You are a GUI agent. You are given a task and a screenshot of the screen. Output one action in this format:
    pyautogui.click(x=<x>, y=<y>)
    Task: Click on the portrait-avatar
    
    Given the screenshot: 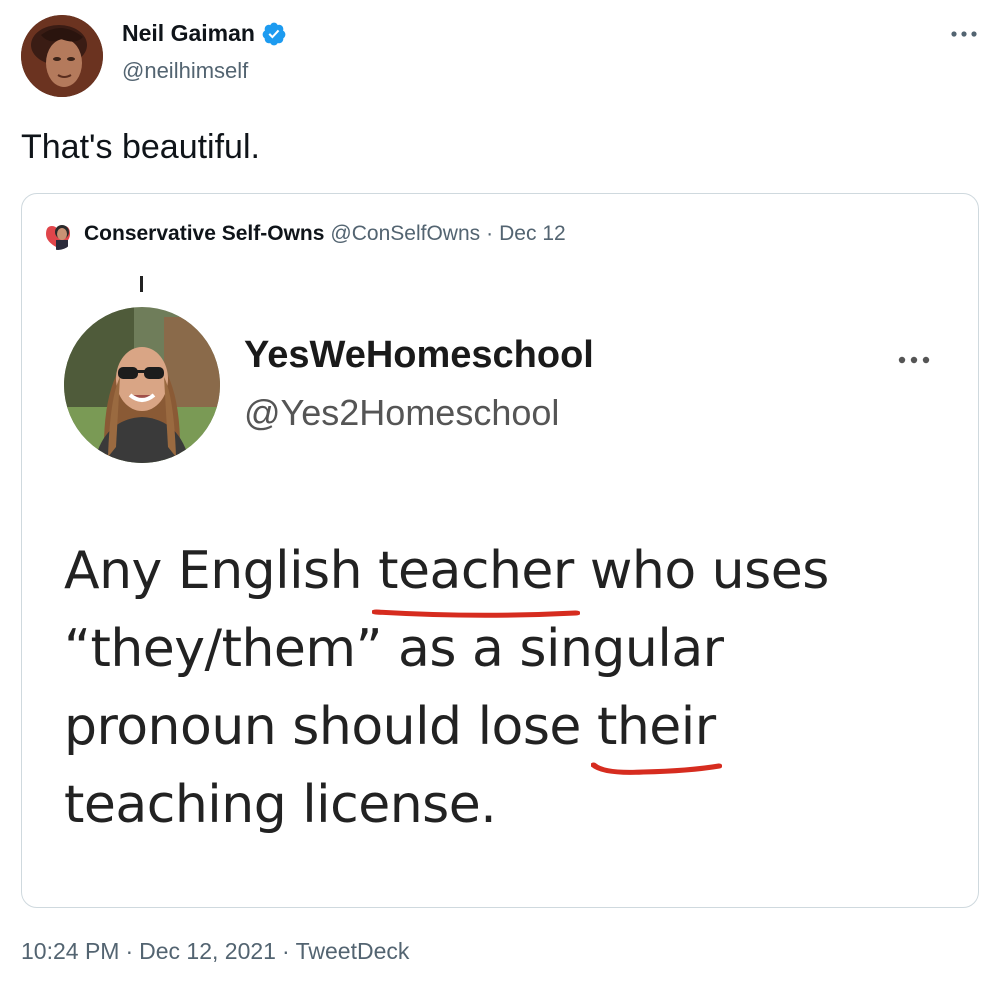 What is the action you would take?
    pyautogui.click(x=62, y=56)
    